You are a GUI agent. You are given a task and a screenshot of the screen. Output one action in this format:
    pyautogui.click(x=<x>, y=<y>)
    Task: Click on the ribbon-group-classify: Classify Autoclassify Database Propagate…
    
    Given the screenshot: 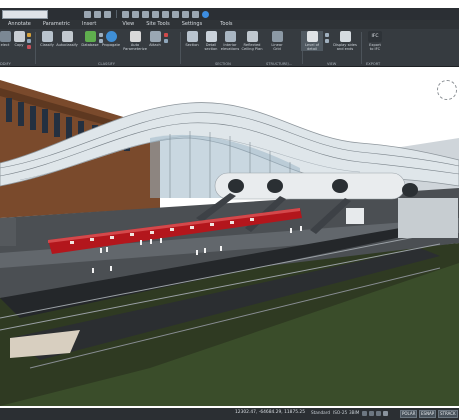 What is the action you would take?
    pyautogui.click(x=107, y=48)
    